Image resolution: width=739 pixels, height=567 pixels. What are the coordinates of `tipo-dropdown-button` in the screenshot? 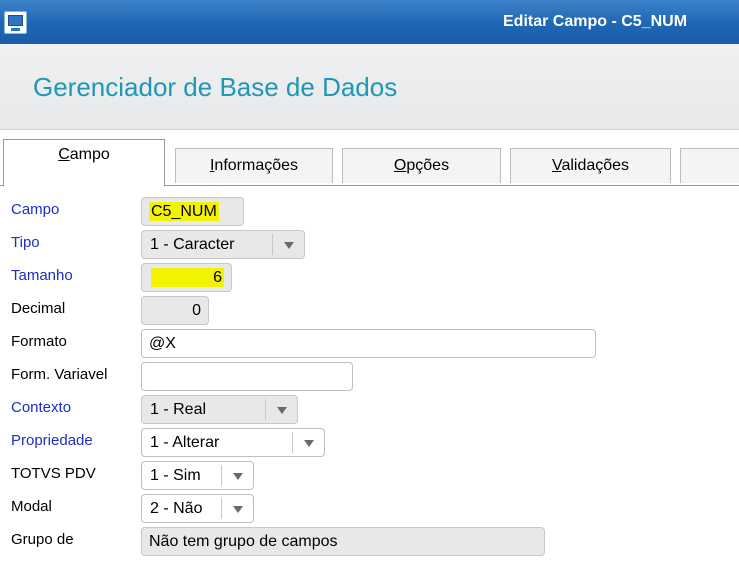 It's located at (288, 244).